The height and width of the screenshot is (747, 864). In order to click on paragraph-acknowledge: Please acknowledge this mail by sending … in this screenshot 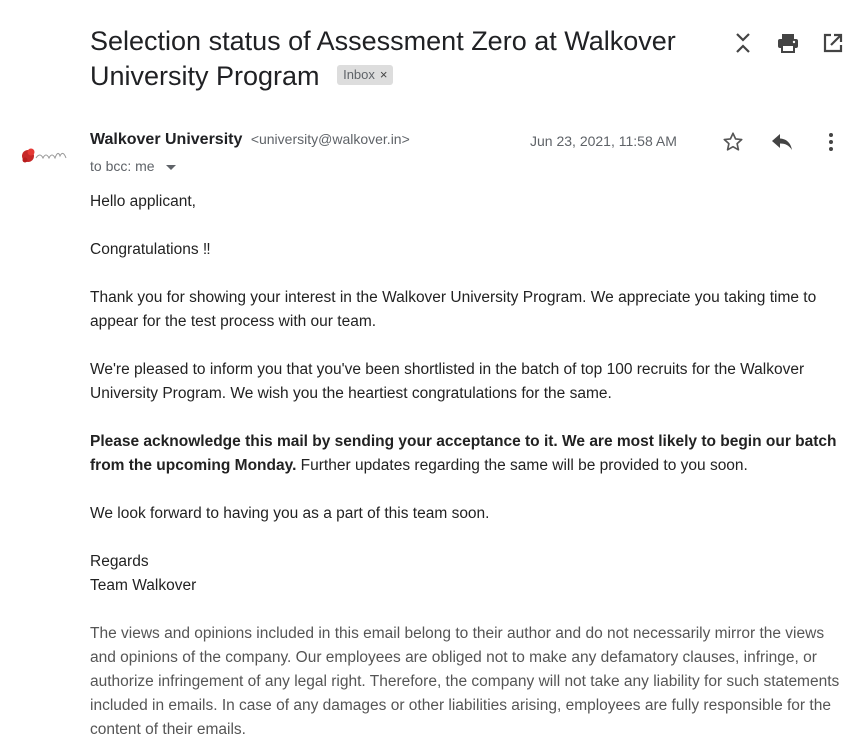, I will do `click(470, 454)`.